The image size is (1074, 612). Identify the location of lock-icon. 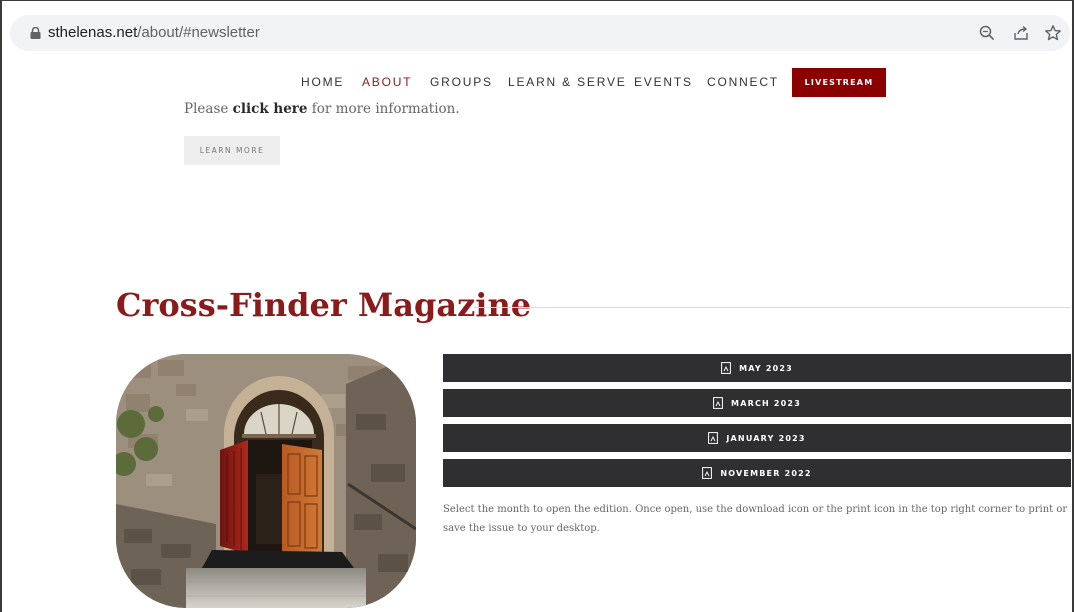
(35, 33).